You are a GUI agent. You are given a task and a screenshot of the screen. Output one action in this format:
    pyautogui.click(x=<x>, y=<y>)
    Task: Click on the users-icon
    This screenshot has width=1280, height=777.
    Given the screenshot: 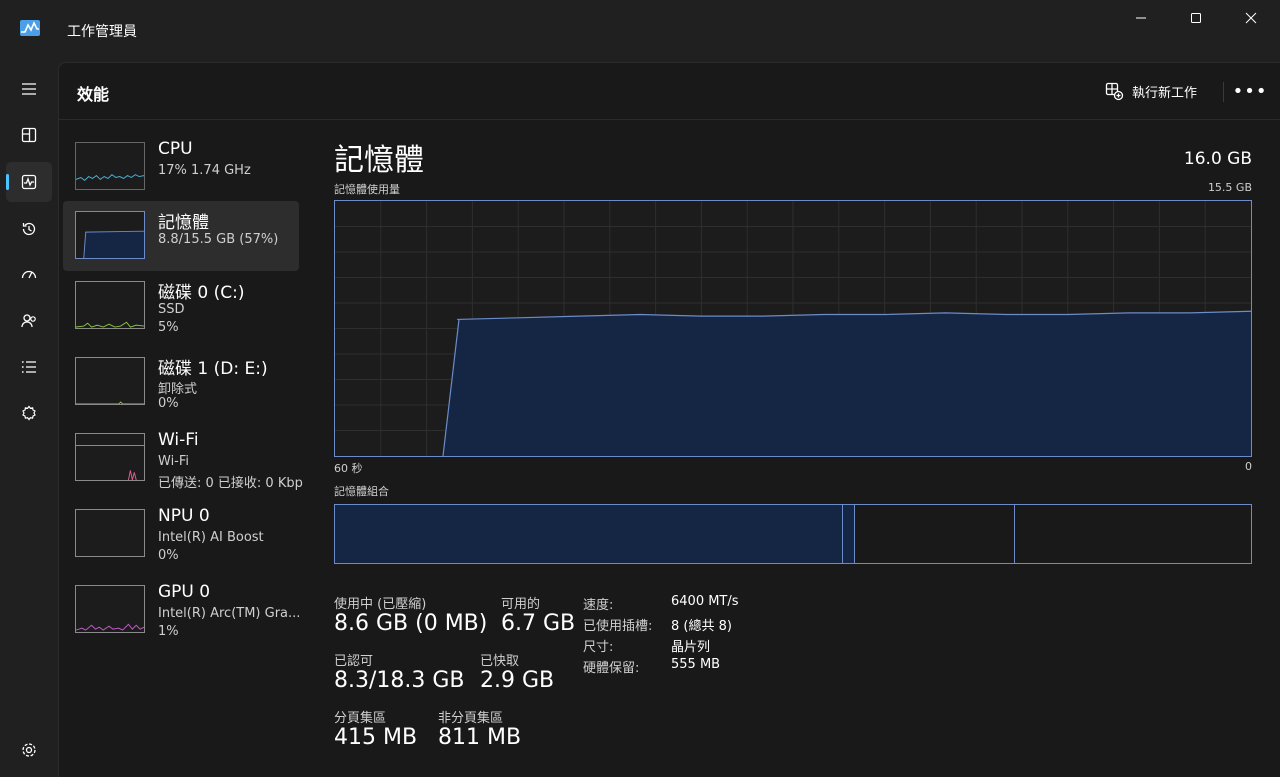 What is the action you would take?
    pyautogui.click(x=28, y=321)
    